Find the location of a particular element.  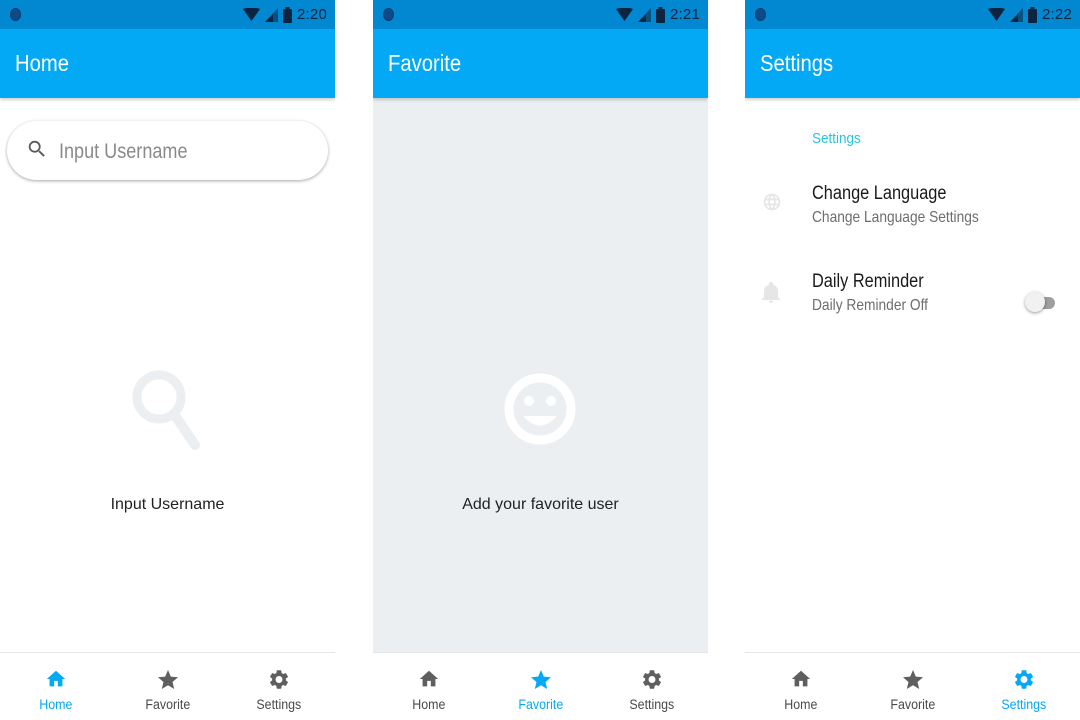

search-input: Input Username is located at coordinates (167, 150).